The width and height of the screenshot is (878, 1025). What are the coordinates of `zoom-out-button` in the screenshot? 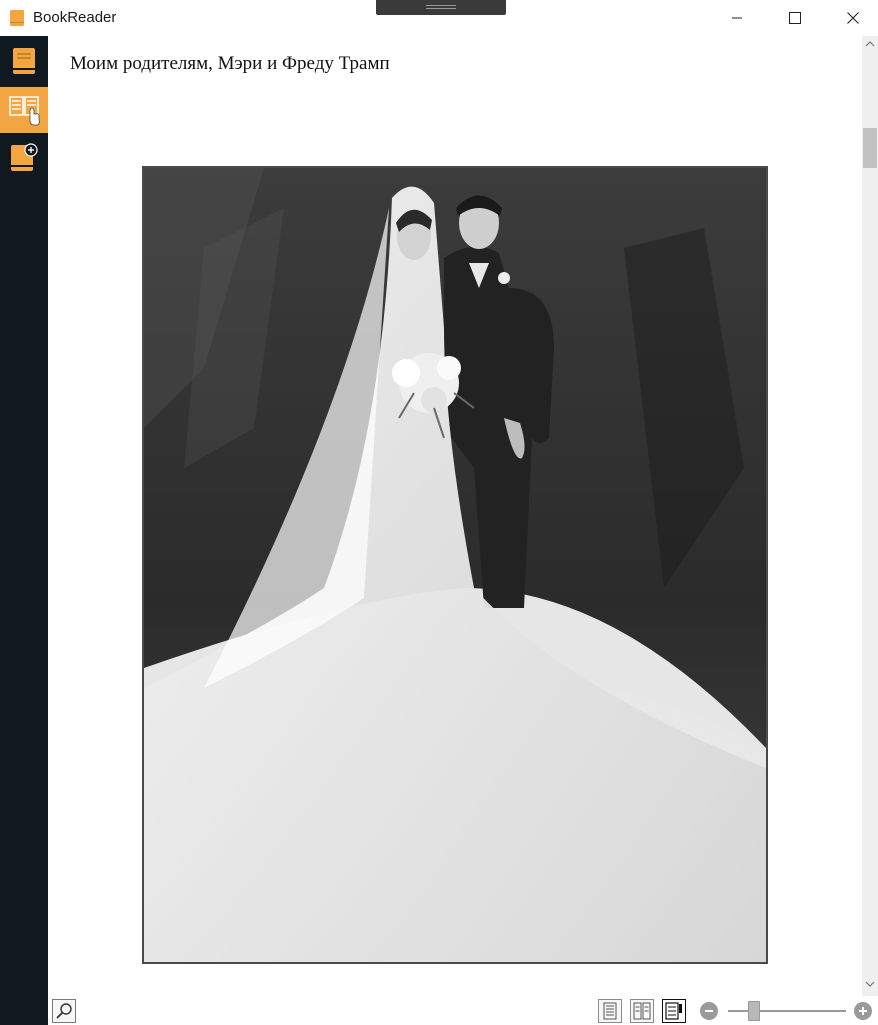 It's located at (709, 1011).